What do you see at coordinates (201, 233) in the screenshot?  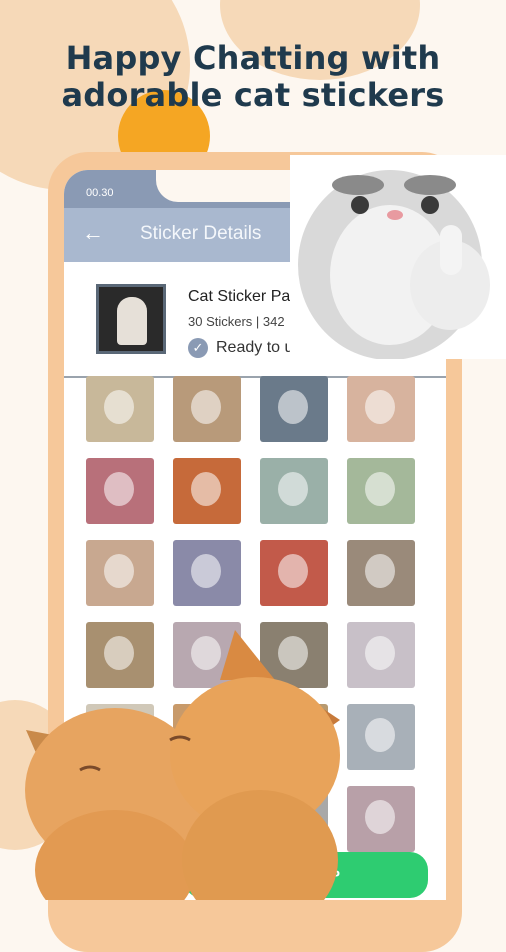 I see `page-title: Sticker Details` at bounding box center [201, 233].